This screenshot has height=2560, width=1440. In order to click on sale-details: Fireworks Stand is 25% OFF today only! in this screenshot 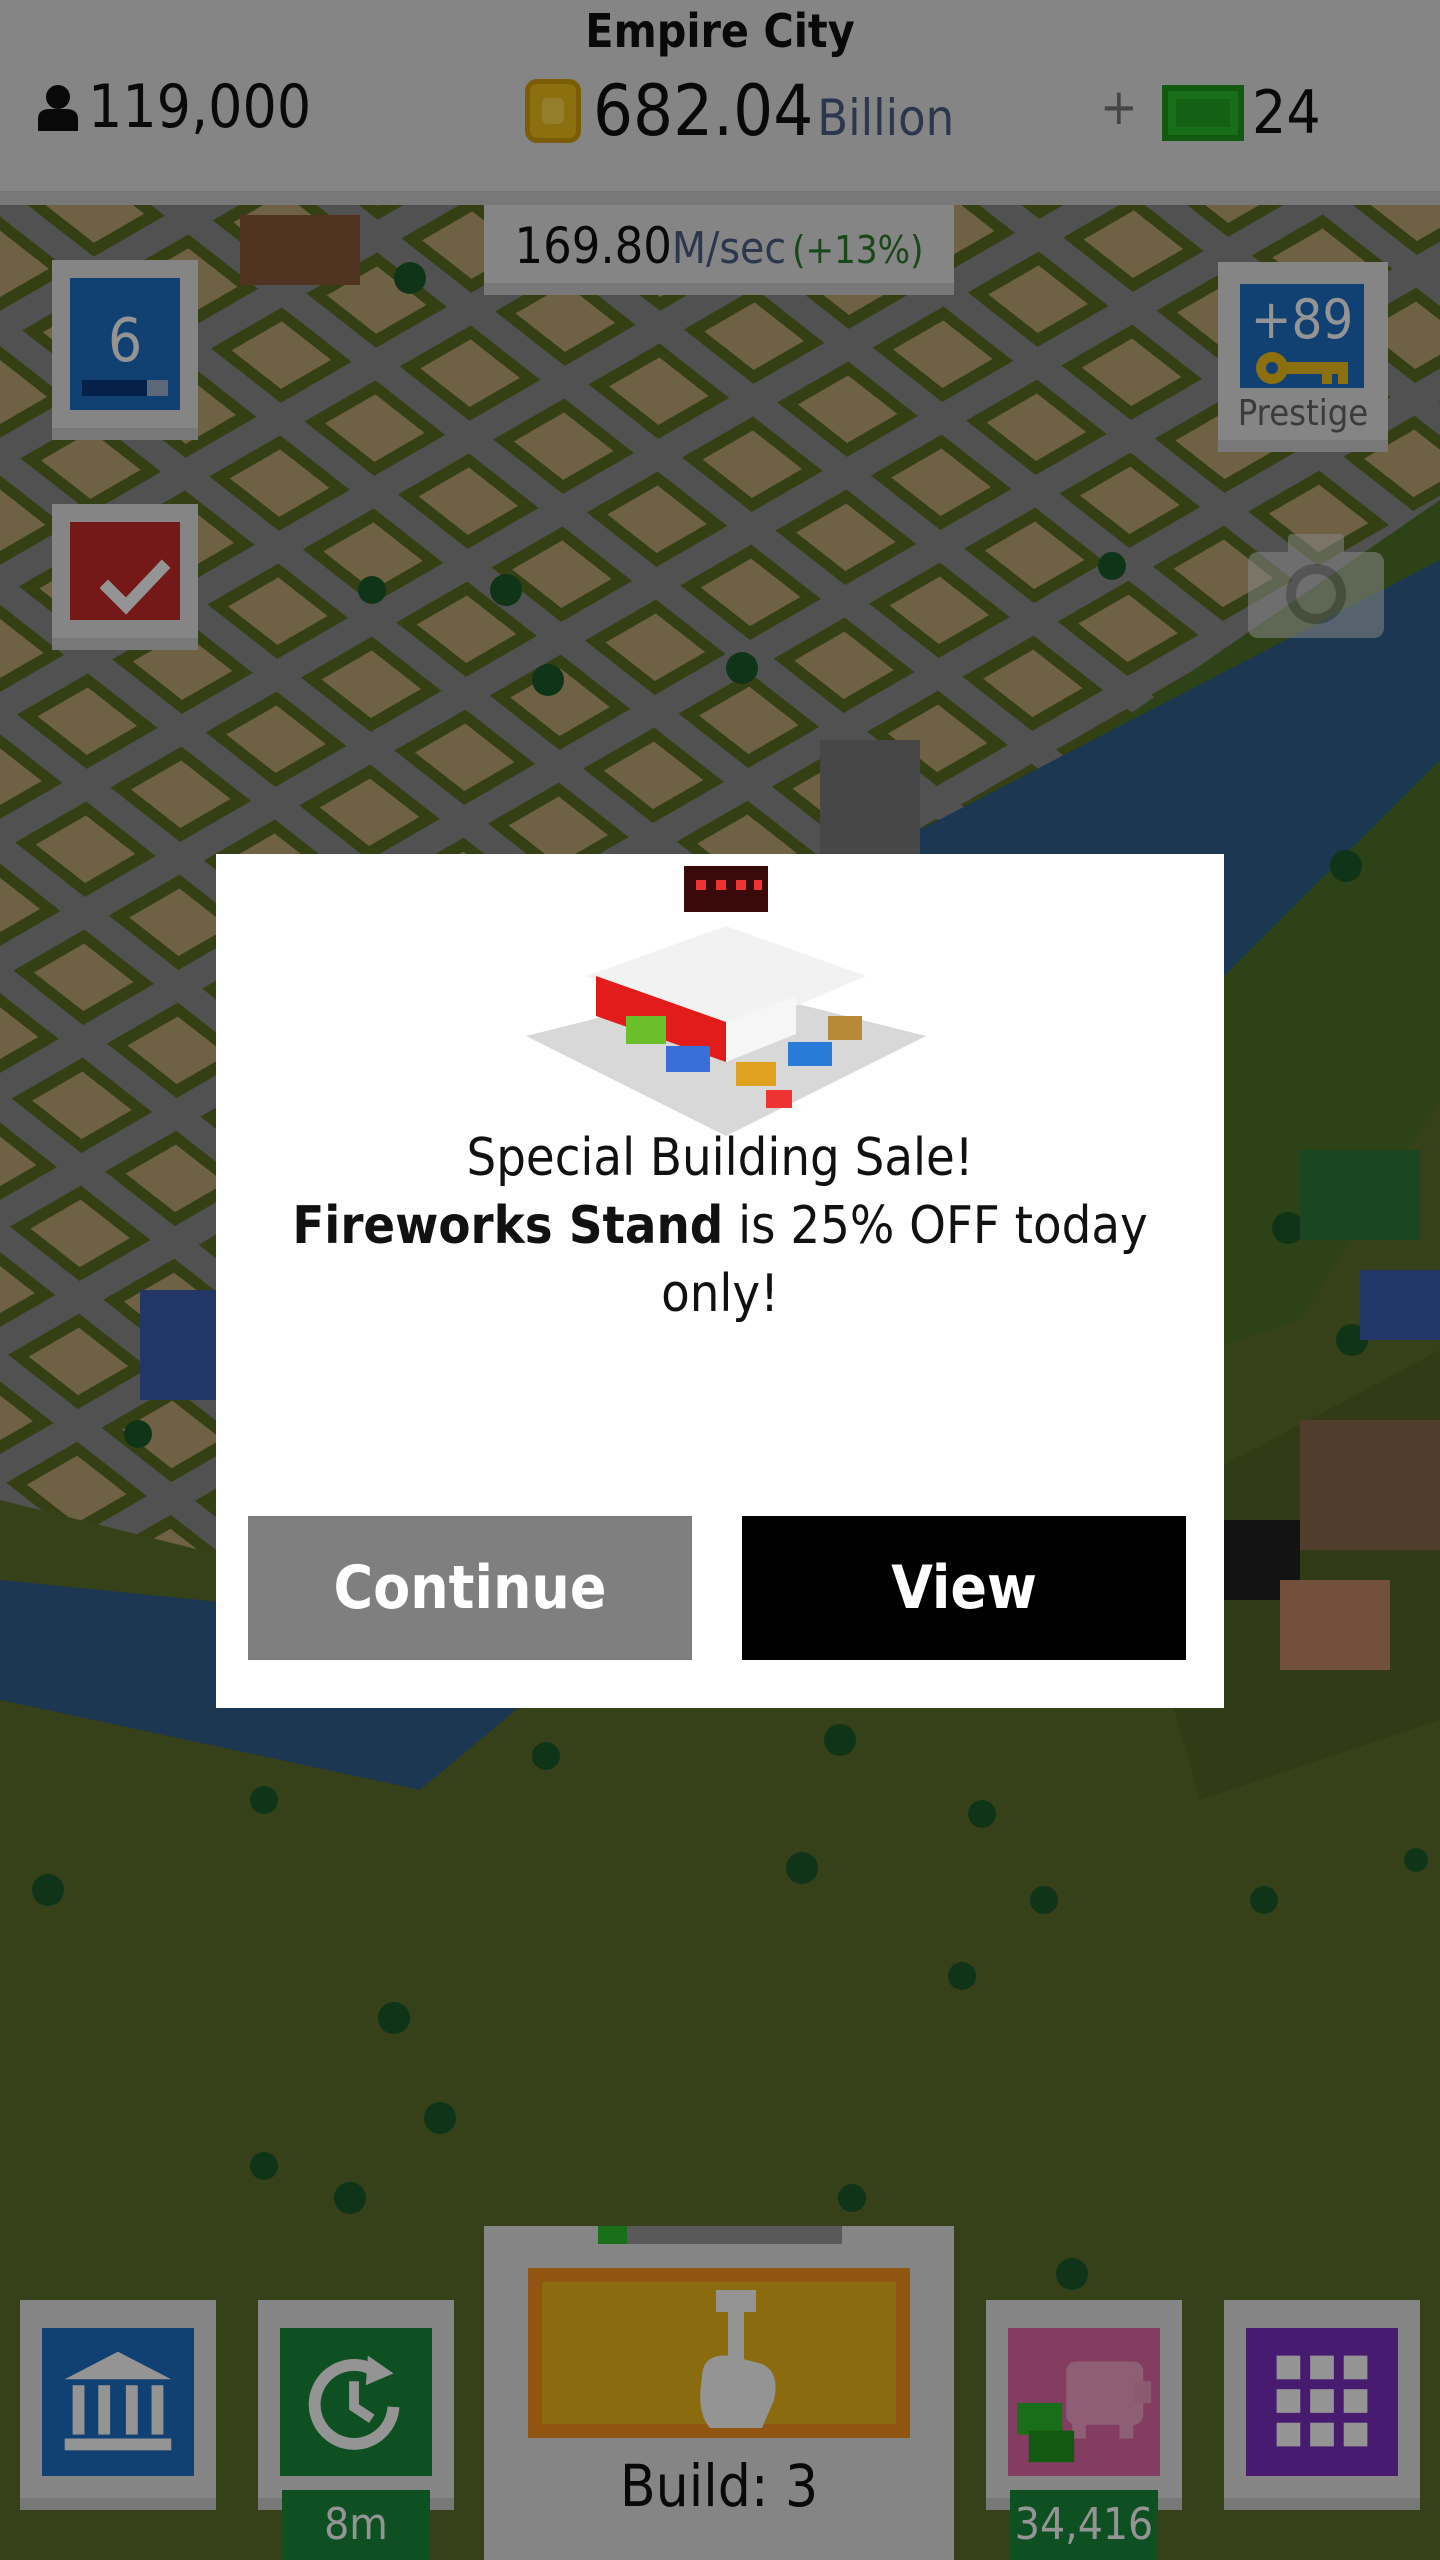, I will do `click(720, 1260)`.